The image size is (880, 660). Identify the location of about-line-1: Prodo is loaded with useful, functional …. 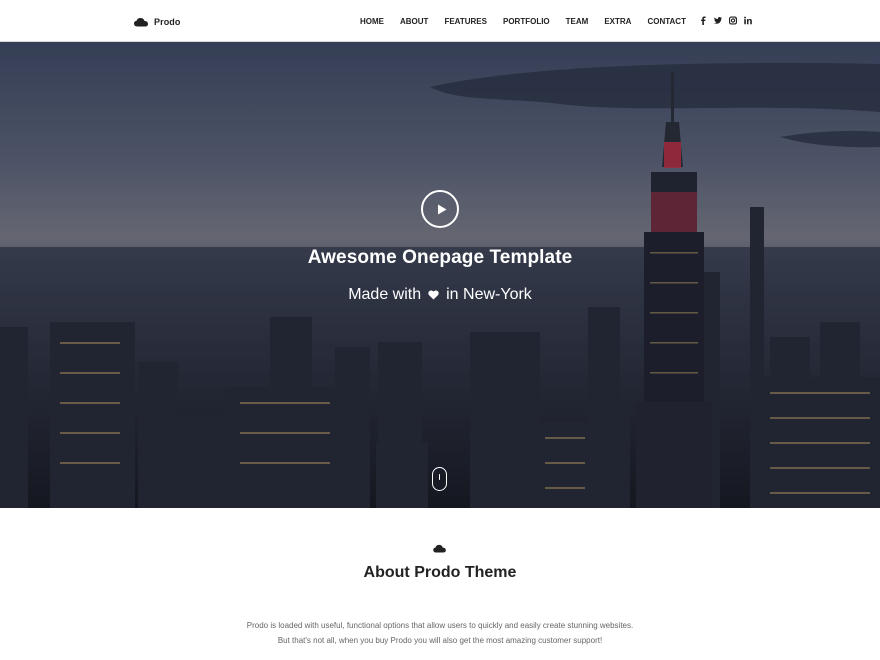
(440, 625).